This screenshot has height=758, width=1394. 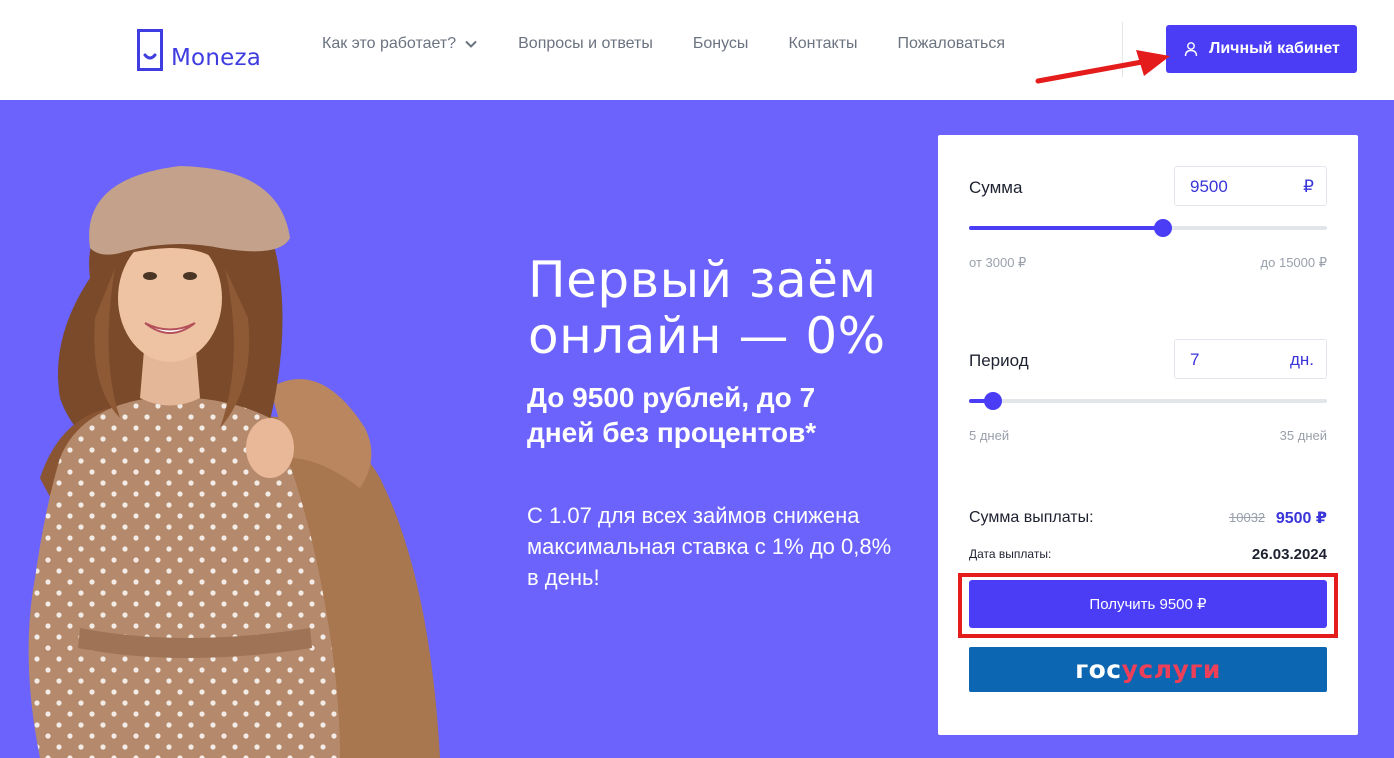 What do you see at coordinates (951, 44) in the screenshot?
I see `nav-complaint: Пожаловаться` at bounding box center [951, 44].